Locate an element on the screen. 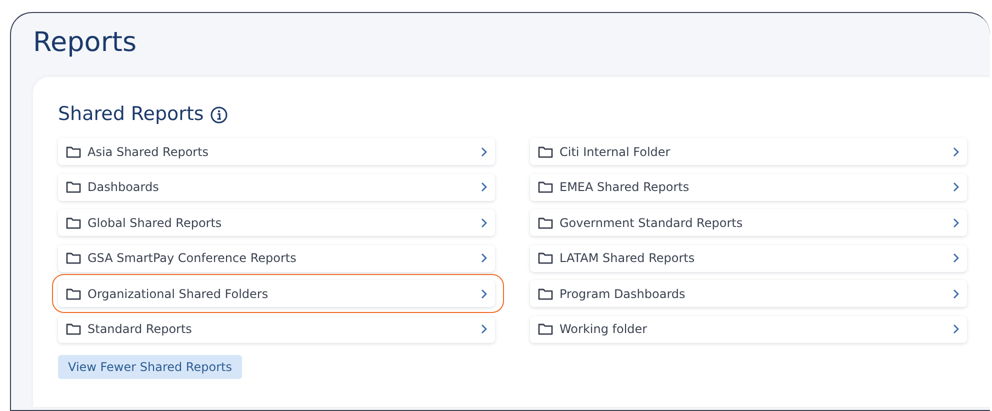 This screenshot has height=411, width=992. info-icon is located at coordinates (219, 115).